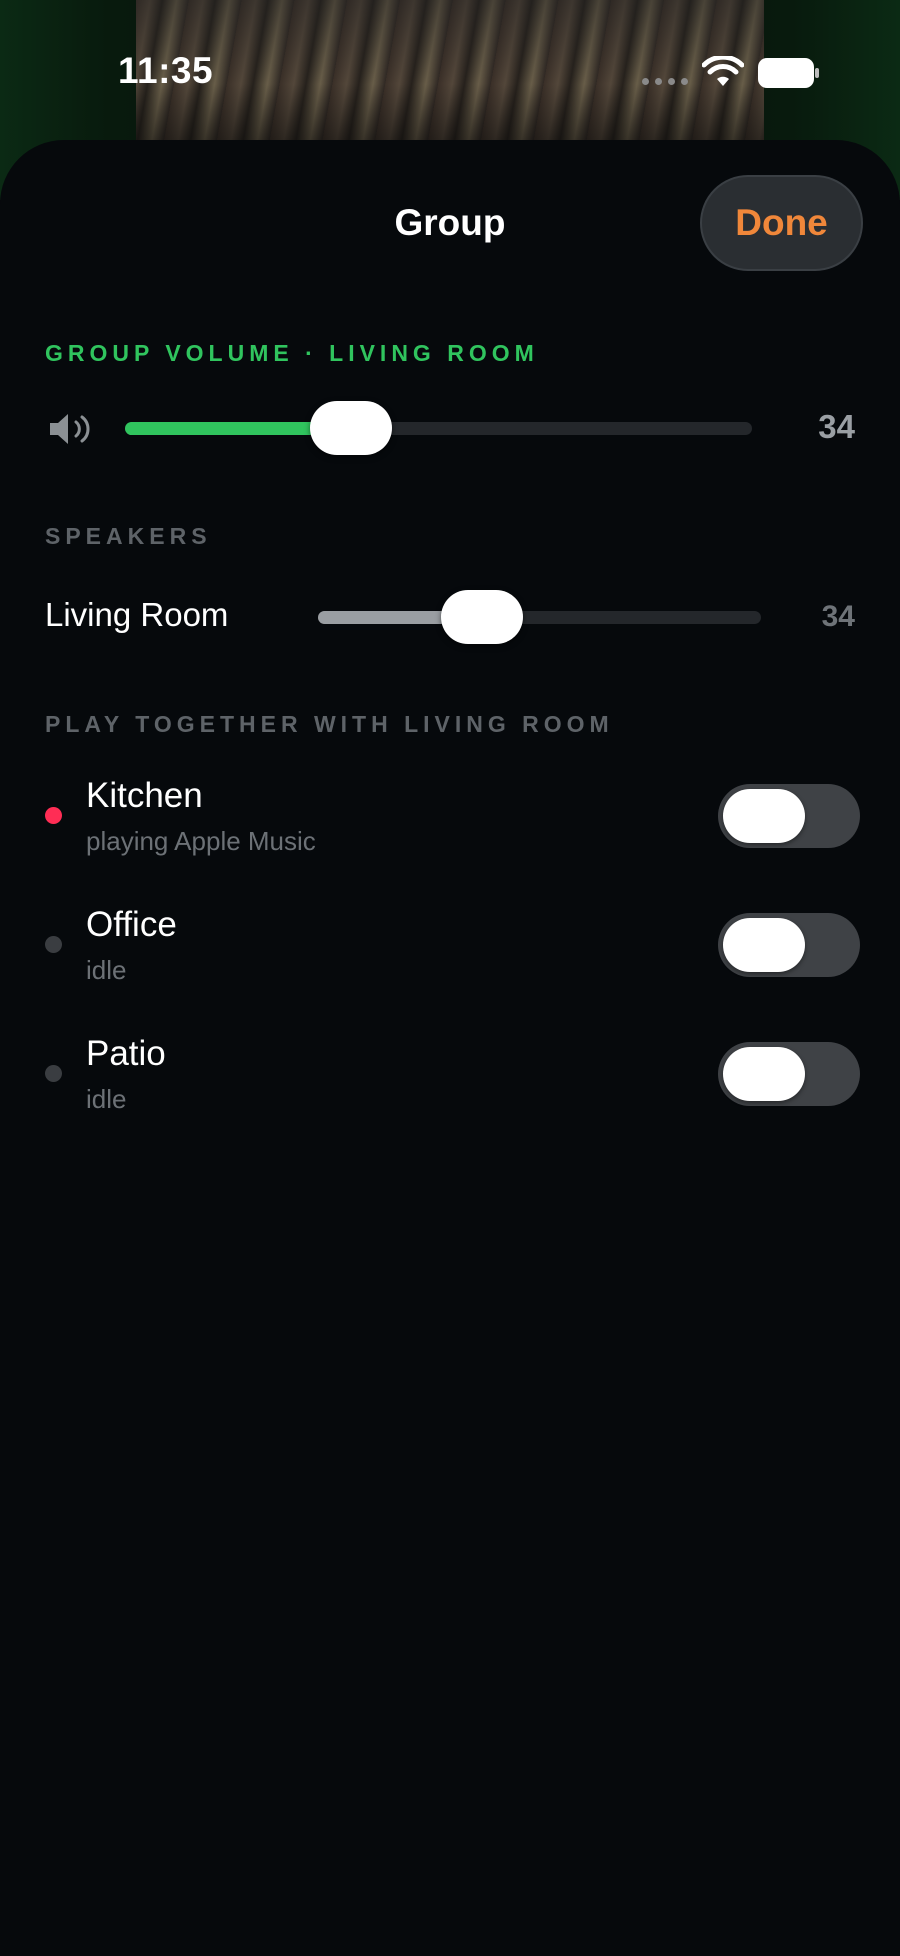 The height and width of the screenshot is (1956, 900). I want to click on cellular-dots-icon, so click(665, 81).